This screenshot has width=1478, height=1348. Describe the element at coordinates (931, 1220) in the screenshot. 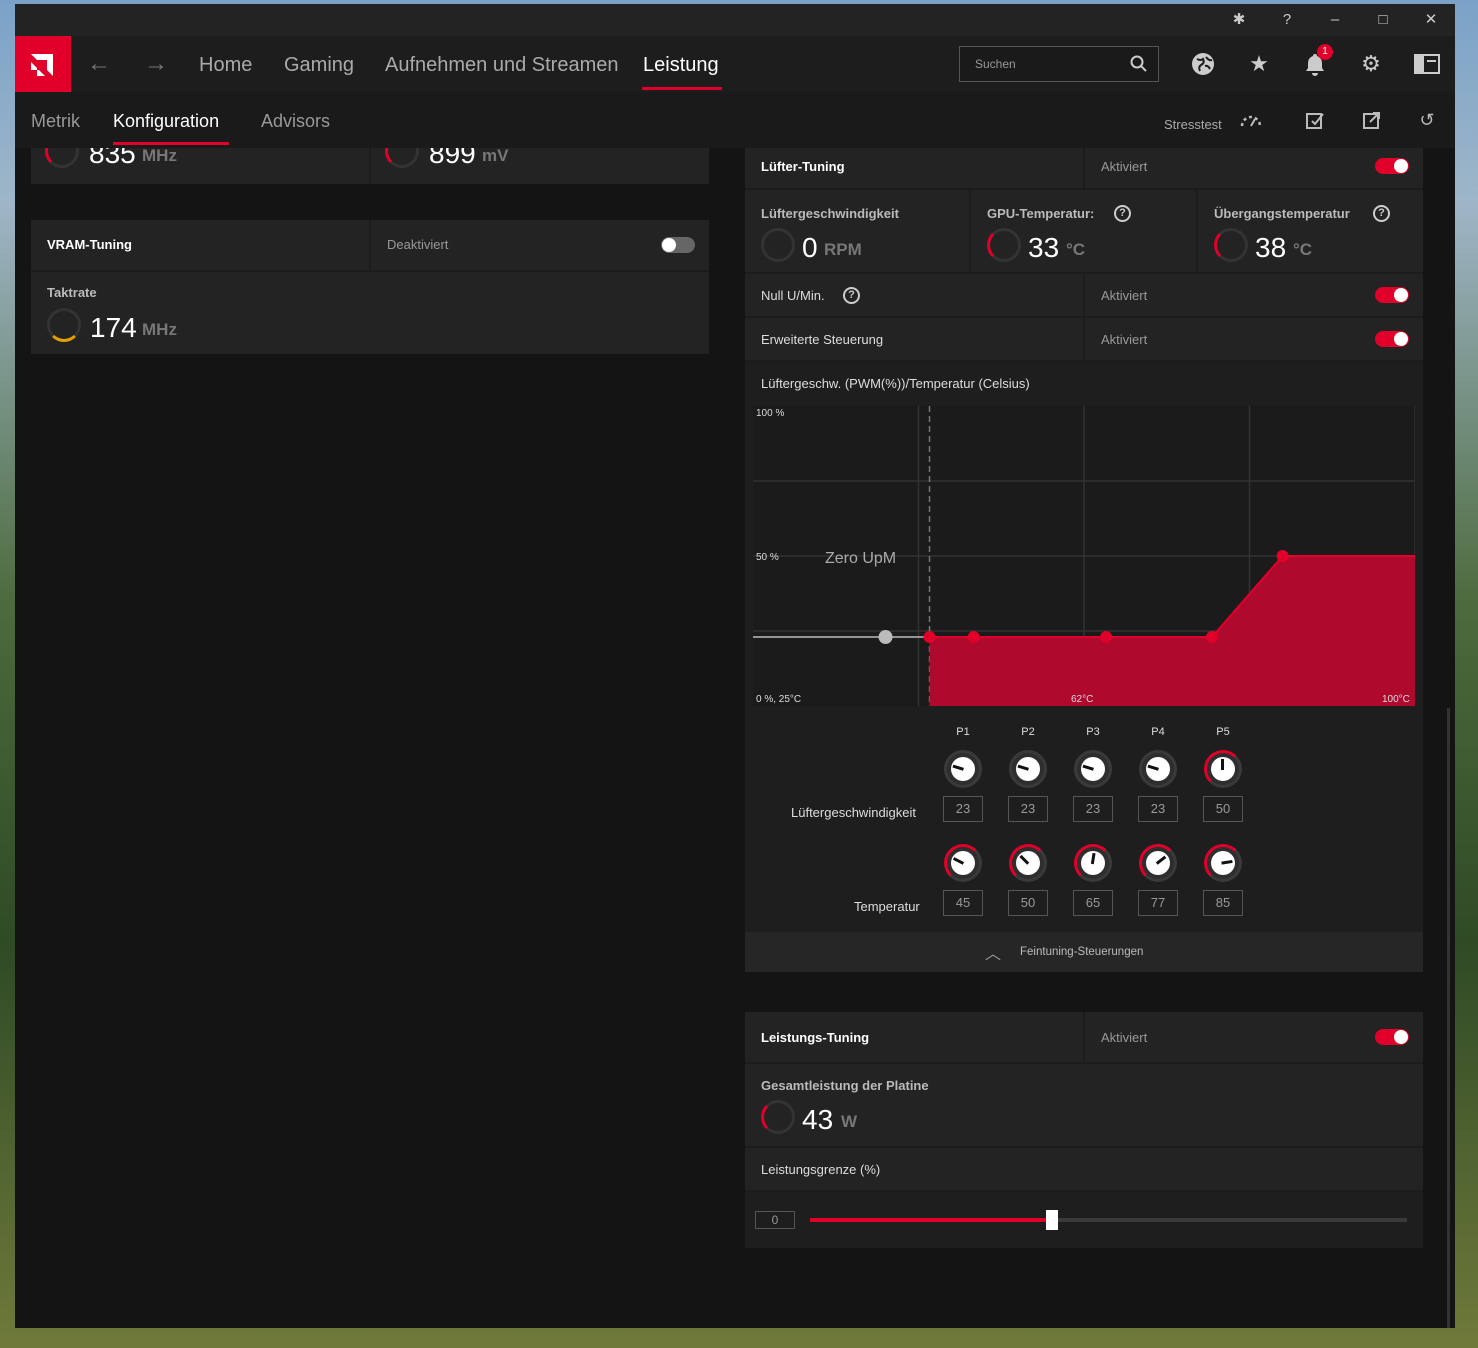

I see `power-slider-fill` at that location.